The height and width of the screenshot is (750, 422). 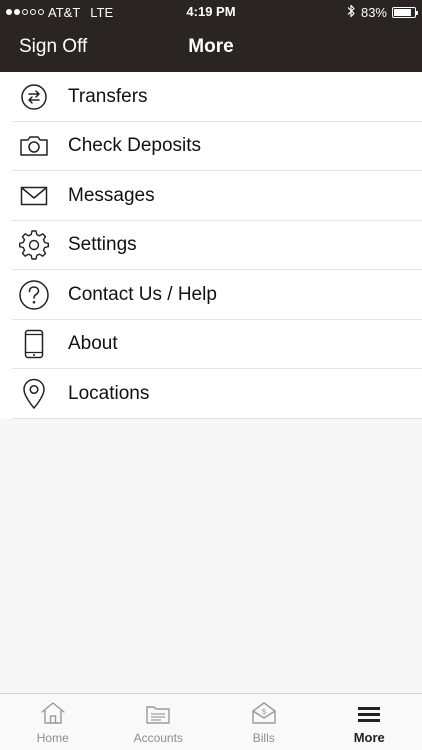 I want to click on battery-icon, so click(x=405, y=12).